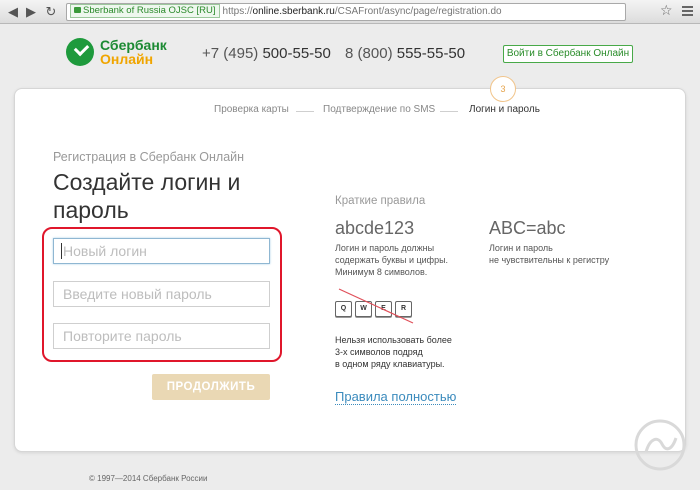  I want to click on strike-through-icon, so click(376, 306).